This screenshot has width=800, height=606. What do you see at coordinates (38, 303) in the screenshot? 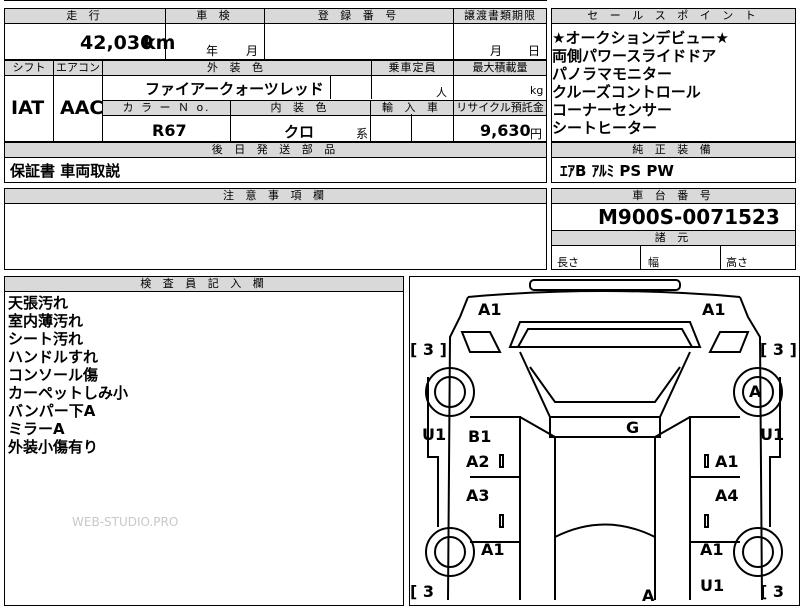
I see `inspector-item: 天張汚れ` at bounding box center [38, 303].